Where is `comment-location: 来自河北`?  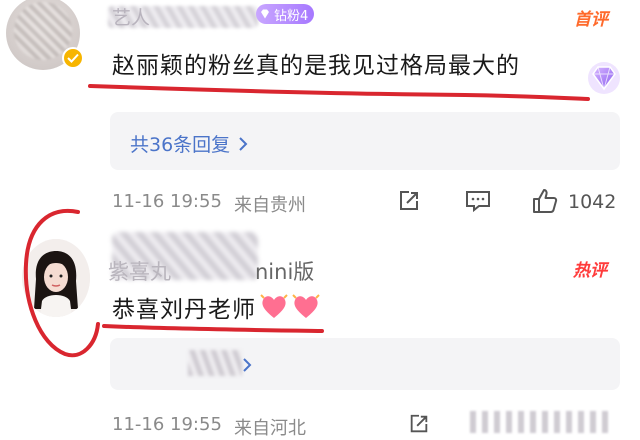
comment-location: 来自河北 is located at coordinates (270, 428).